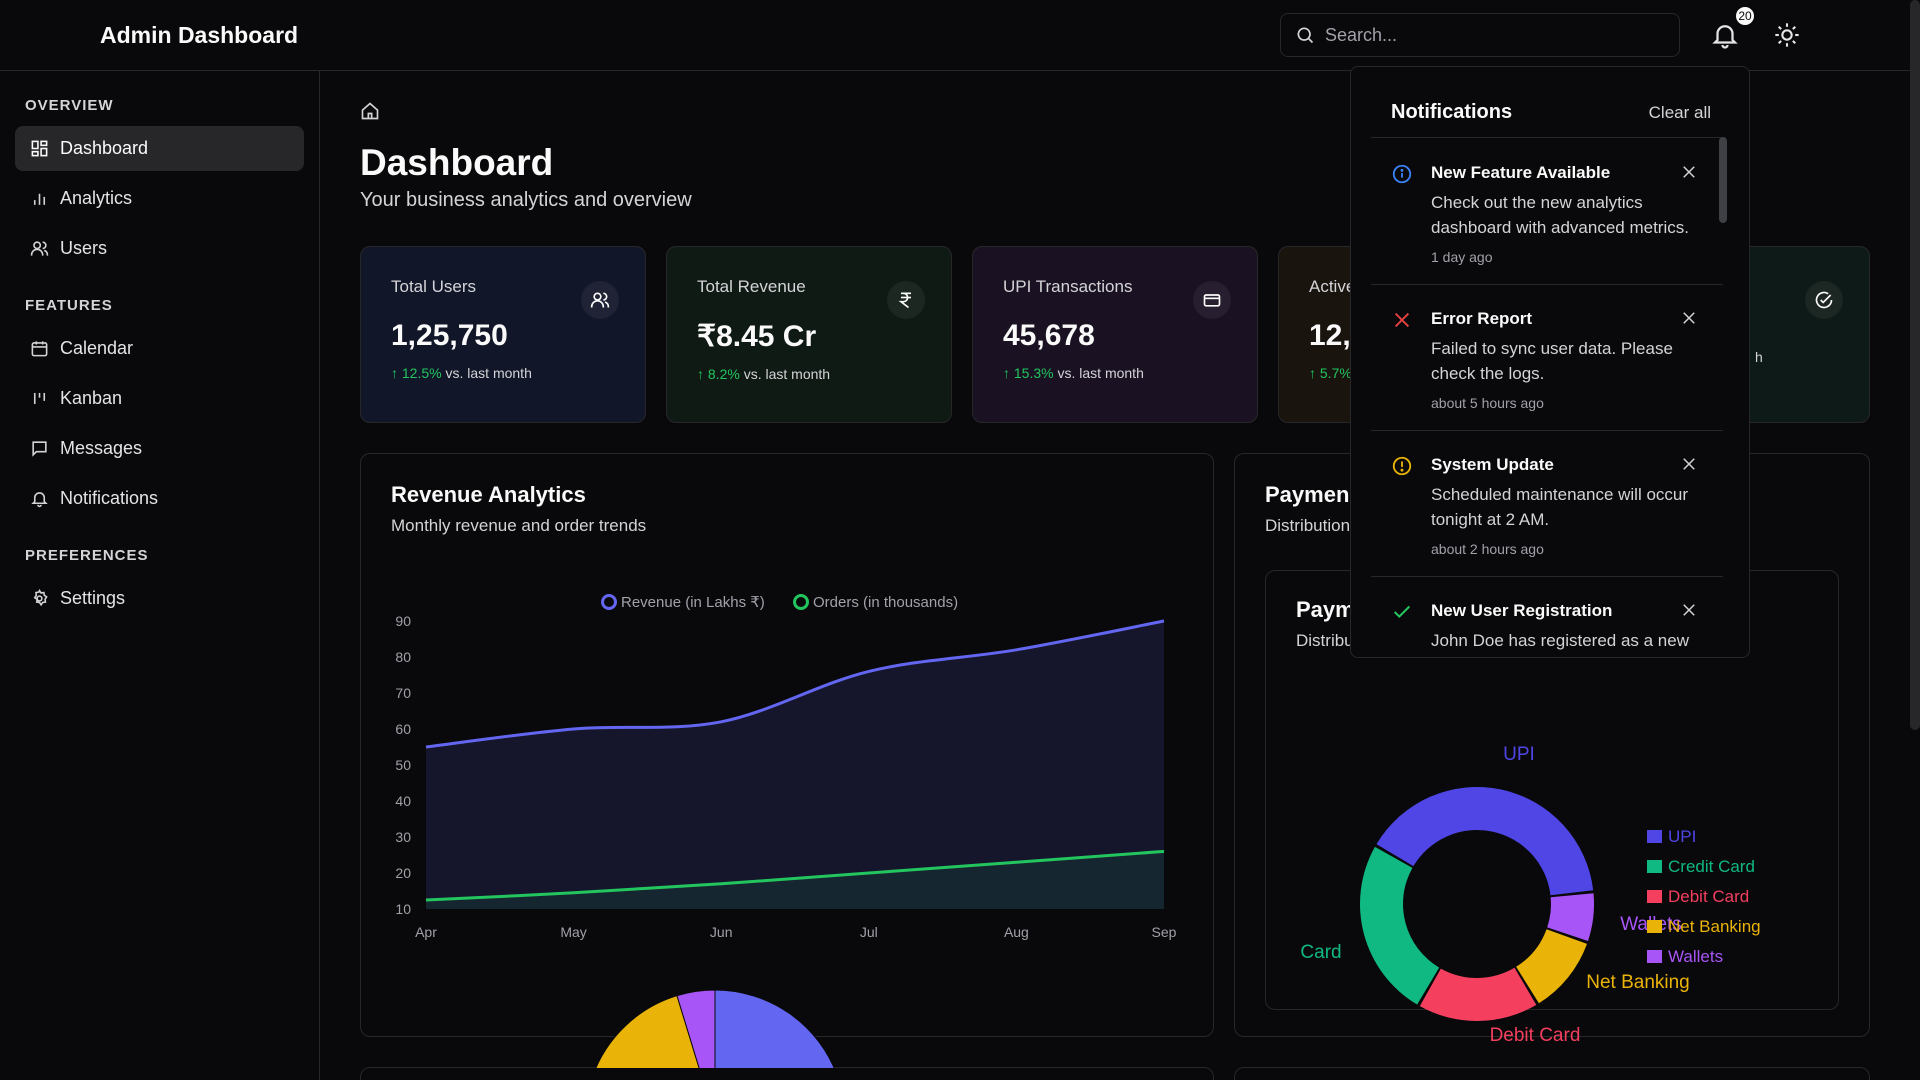  Describe the element at coordinates (1478, 994) in the screenshot. I see `donut-slice-debit-card` at that location.